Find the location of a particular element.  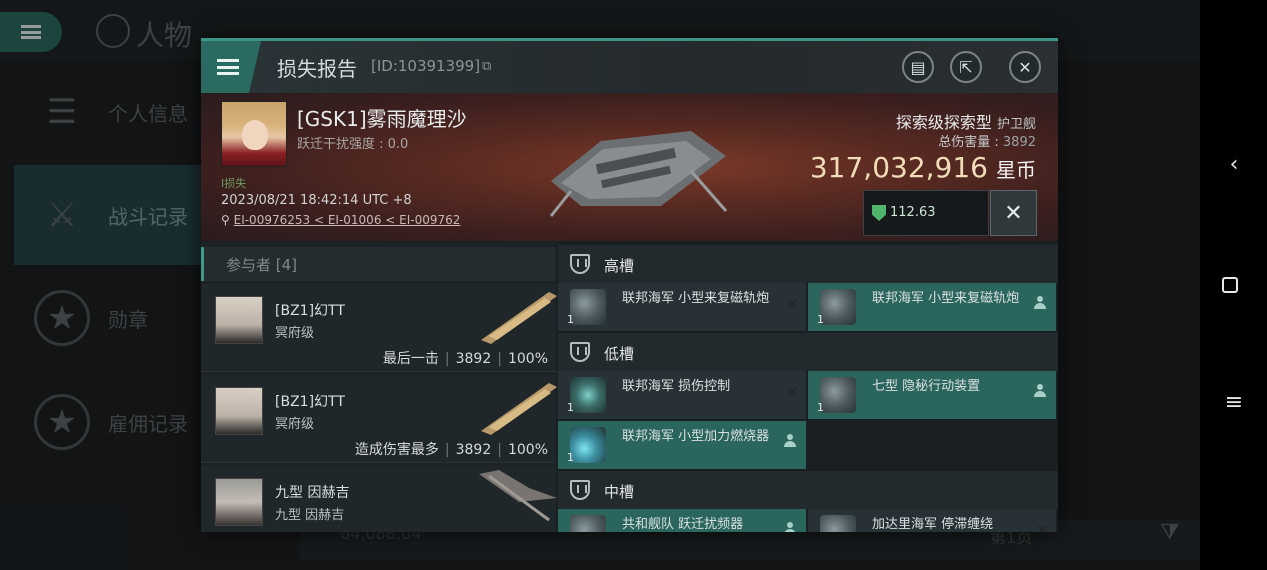

module-item: 1 联邦海军 小型加力燃烧器 is located at coordinates (682, 445).